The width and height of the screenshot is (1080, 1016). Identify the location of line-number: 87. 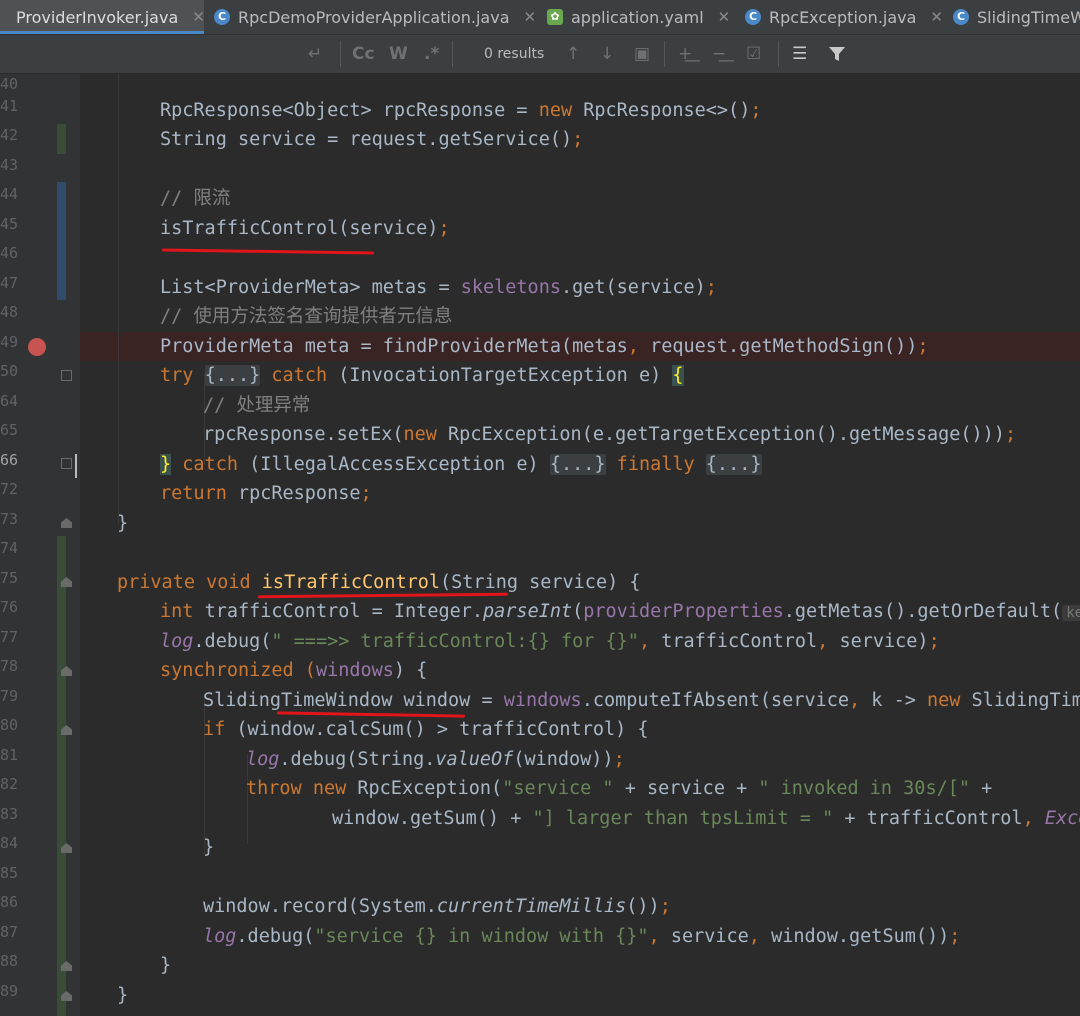
(9, 932).